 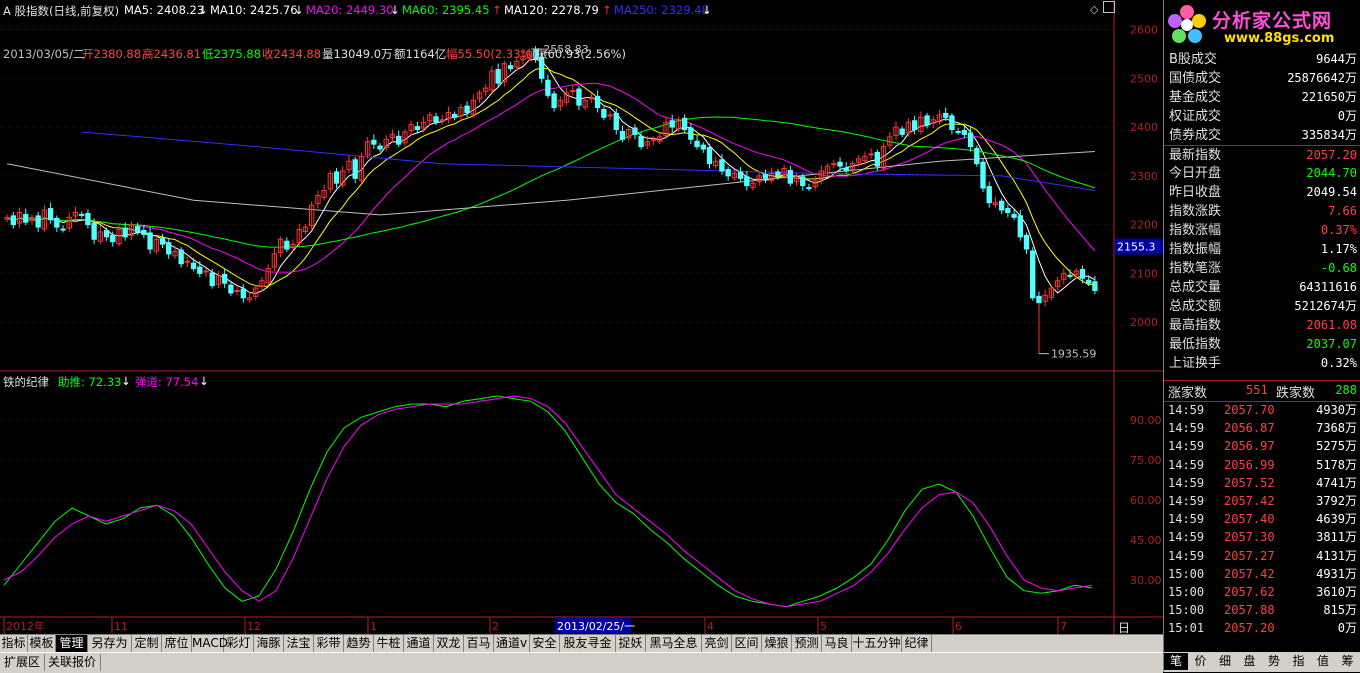 What do you see at coordinates (292, 54) in the screenshot?
I see `ohlc-close: 收2434.88` at bounding box center [292, 54].